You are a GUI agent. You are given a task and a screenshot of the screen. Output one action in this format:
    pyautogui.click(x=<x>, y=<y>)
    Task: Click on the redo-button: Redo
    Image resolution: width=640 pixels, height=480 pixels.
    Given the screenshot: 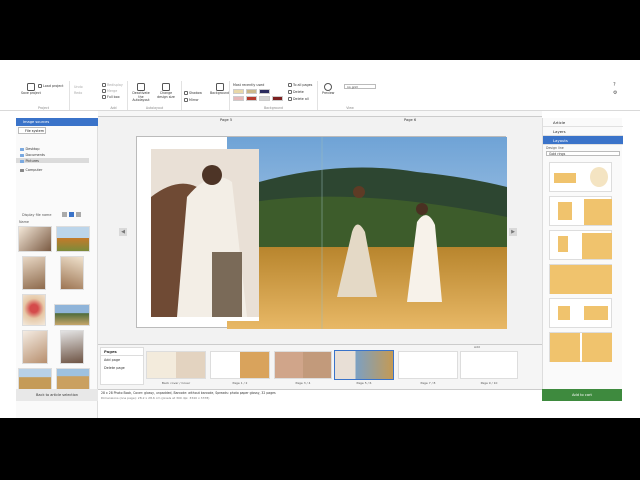 What is the action you would take?
    pyautogui.click(x=78, y=93)
    